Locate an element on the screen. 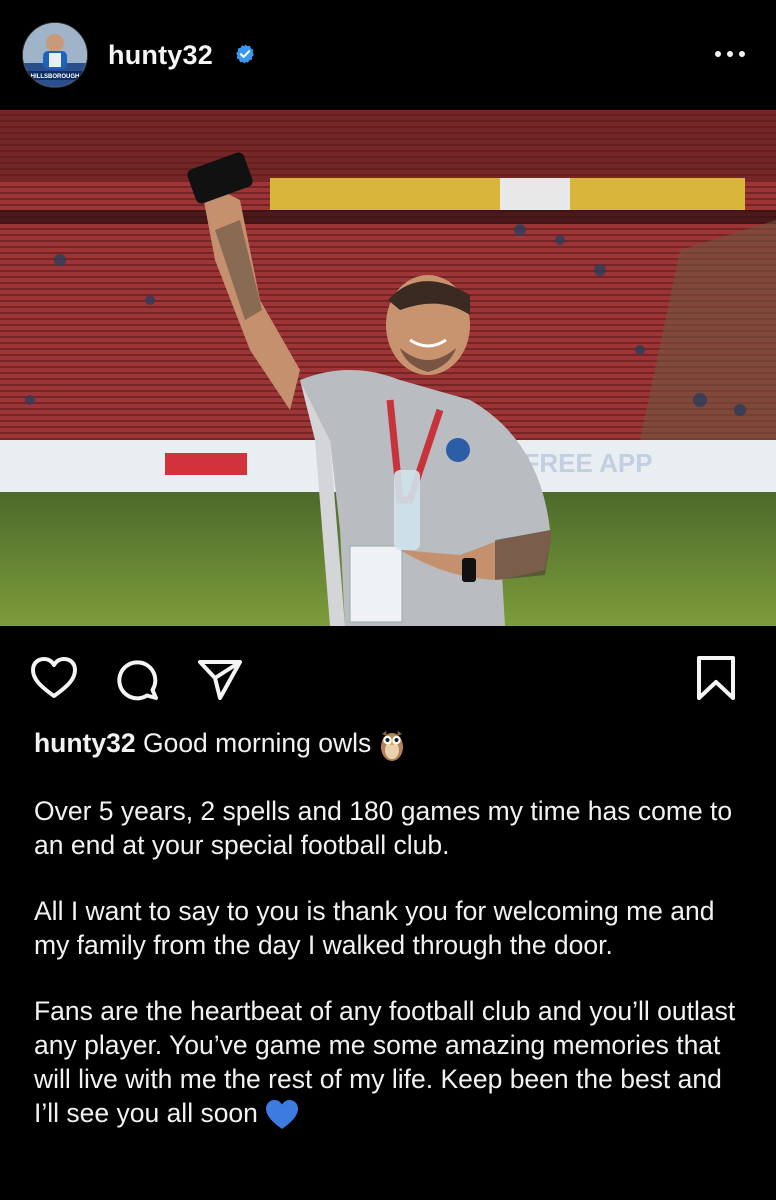 The image size is (776, 1200). bookmark-icon is located at coordinates (716, 678).